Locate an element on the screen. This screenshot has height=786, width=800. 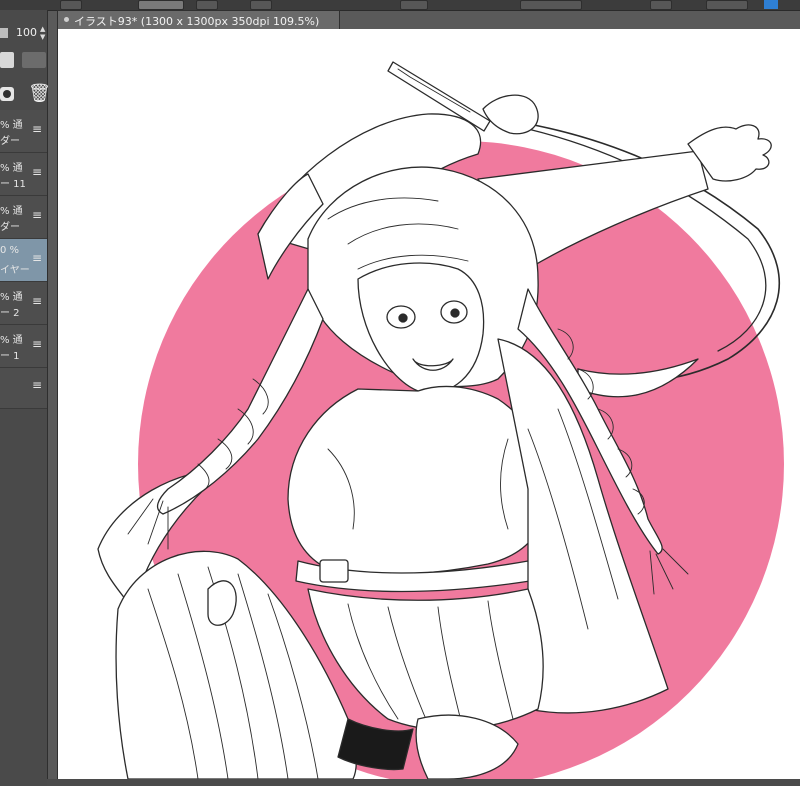
layer-mask-icon is located at coordinates (7, 94).